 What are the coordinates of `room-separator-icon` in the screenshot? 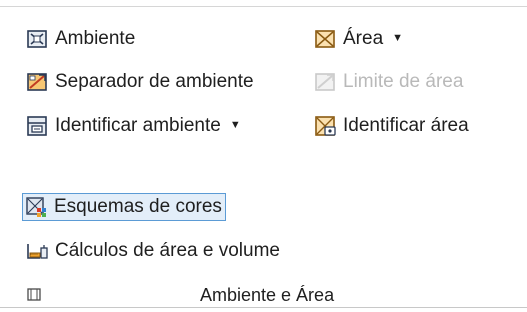 It's located at (37, 82).